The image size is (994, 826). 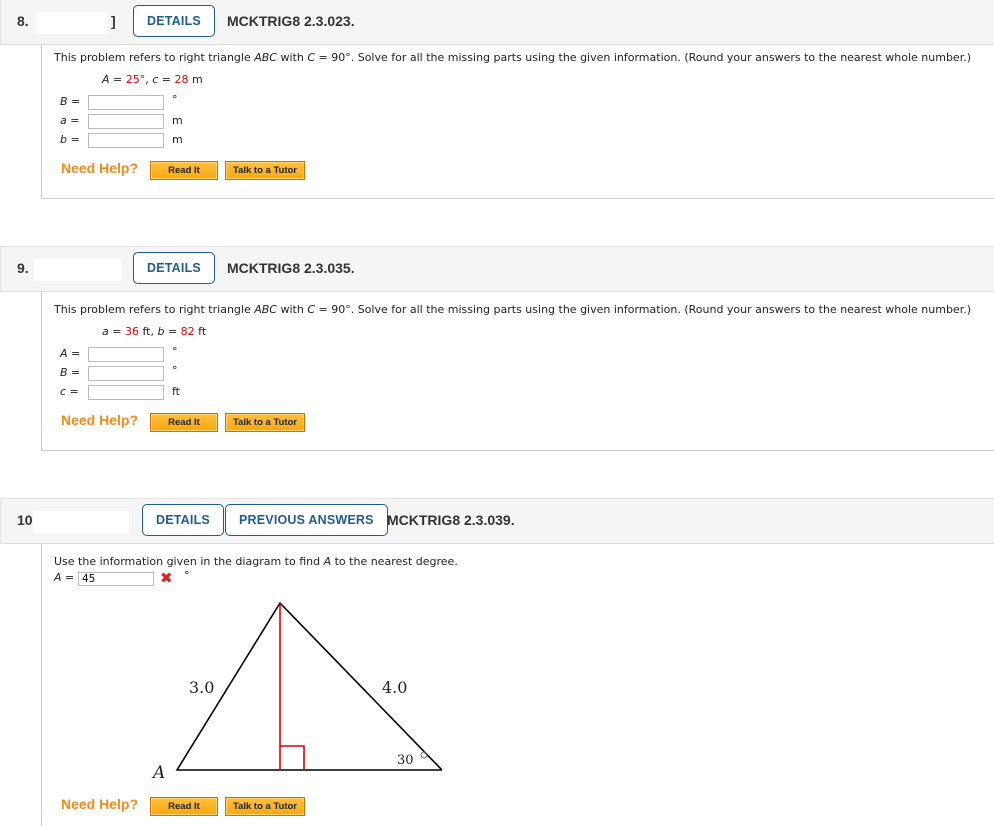 What do you see at coordinates (201, 687) in the screenshot?
I see `left-side-label: 3.0` at bounding box center [201, 687].